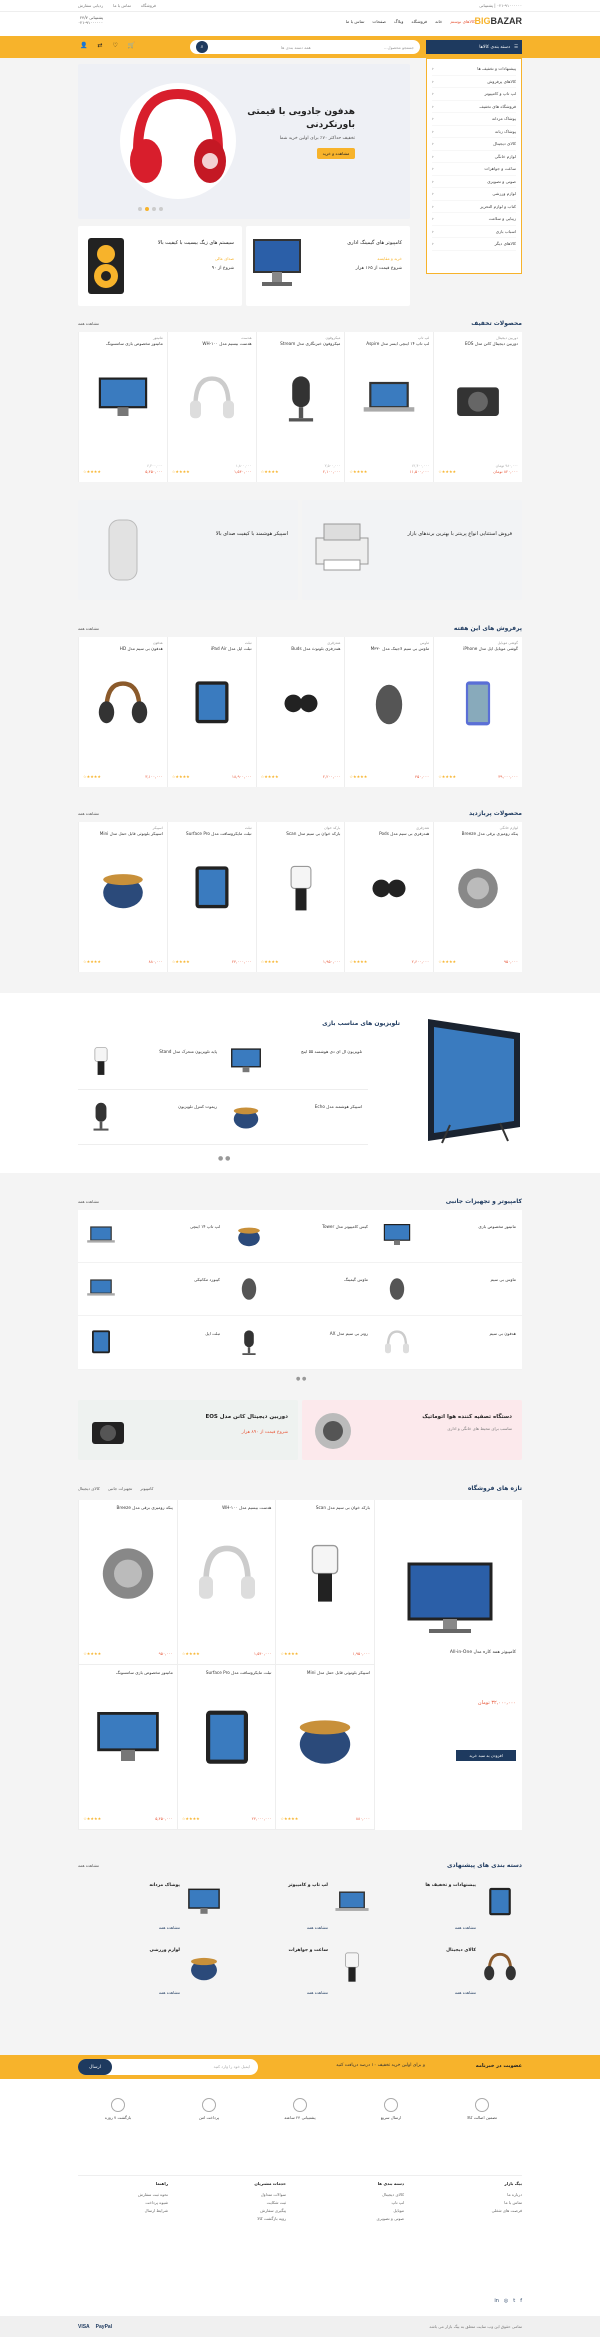 The width and height of the screenshot is (600, 2337). Describe the element at coordinates (448, 1343) in the screenshot. I see `computer-list-item: هدفون بی سیم` at that location.